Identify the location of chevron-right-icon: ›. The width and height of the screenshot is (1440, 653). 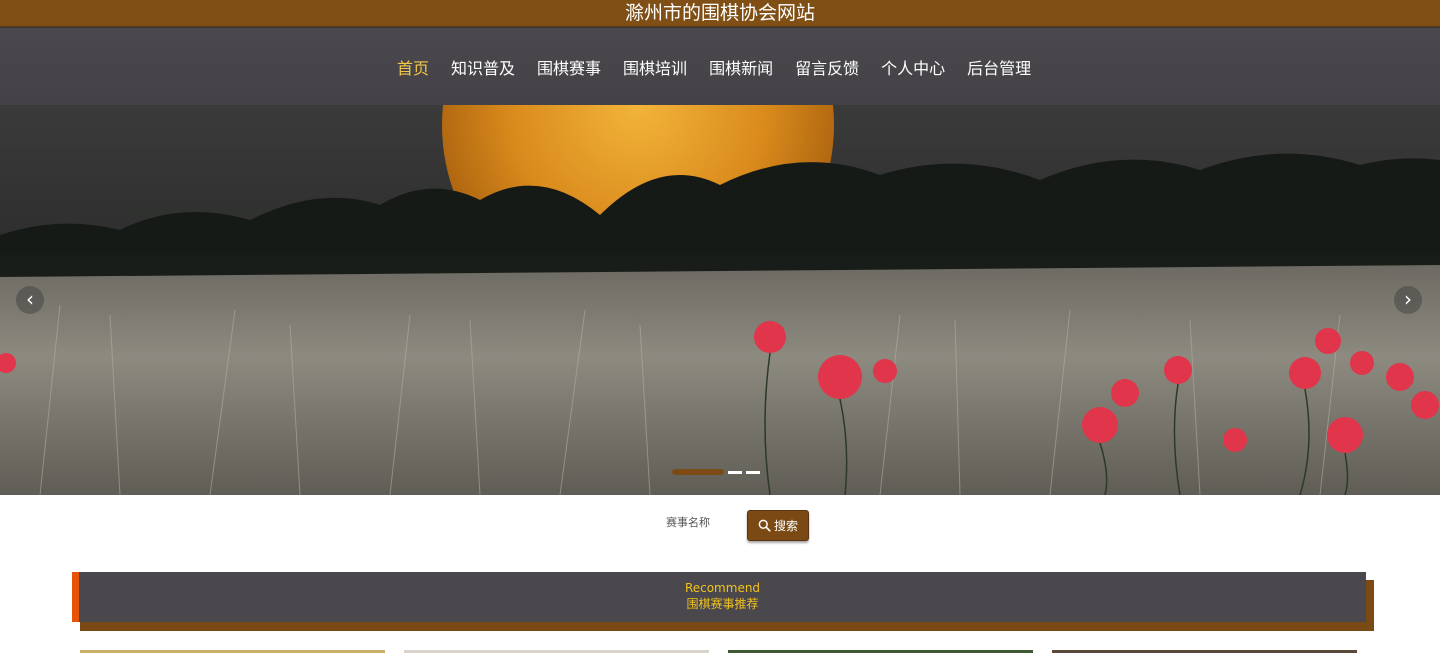
(1408, 299).